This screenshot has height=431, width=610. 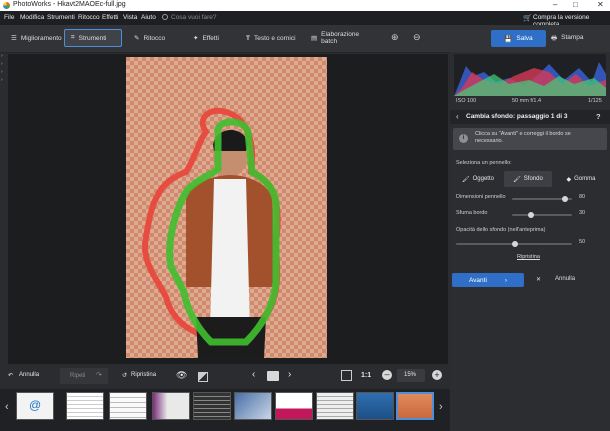 What do you see at coordinates (99, 375) in the screenshot?
I see `redo-icon: ↷` at bounding box center [99, 375].